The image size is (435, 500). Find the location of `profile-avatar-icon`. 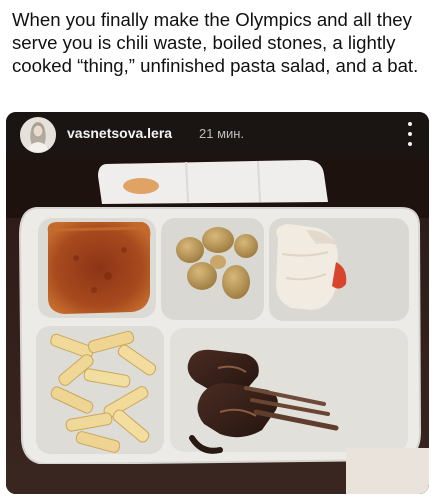

profile-avatar-icon is located at coordinates (38, 135).